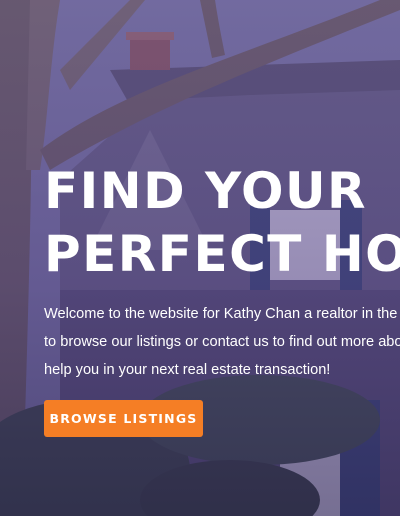 This screenshot has height=516, width=400. I want to click on headline-line-1: FIND YOUR, so click(206, 191).